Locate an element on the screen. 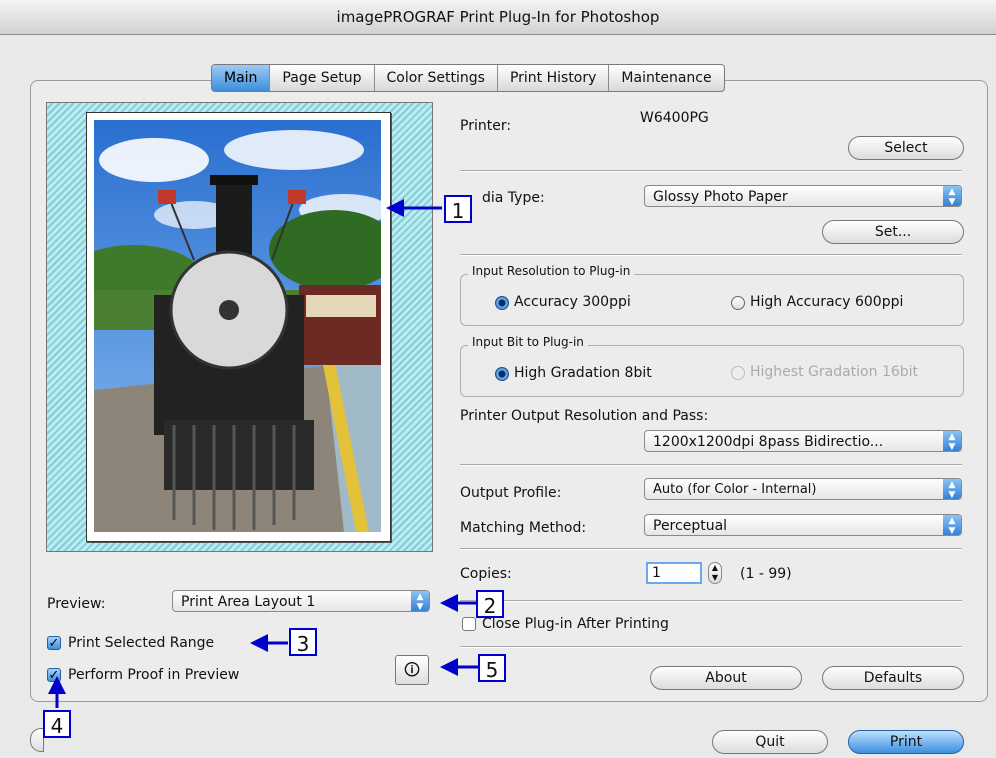 The height and width of the screenshot is (758, 996). callout-5: 5 is located at coordinates (492, 668).